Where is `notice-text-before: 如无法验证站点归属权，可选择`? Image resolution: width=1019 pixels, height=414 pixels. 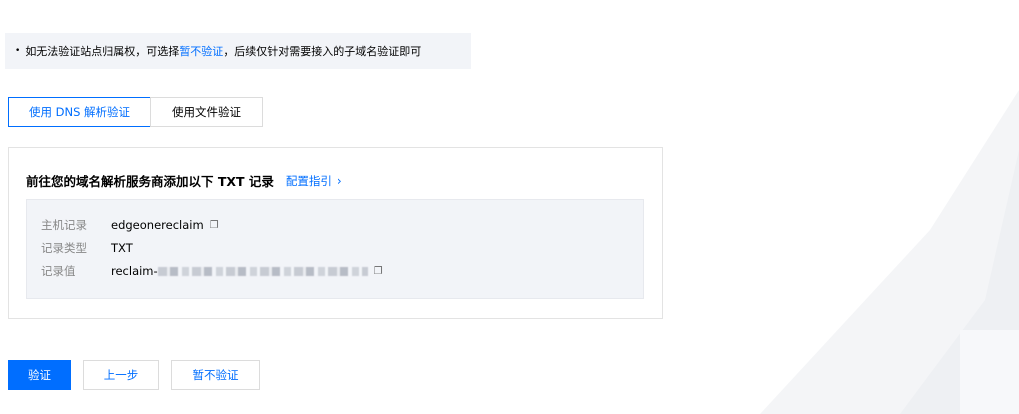 notice-text-before: 如无法验证站点归属权，可选择 is located at coordinates (102, 51).